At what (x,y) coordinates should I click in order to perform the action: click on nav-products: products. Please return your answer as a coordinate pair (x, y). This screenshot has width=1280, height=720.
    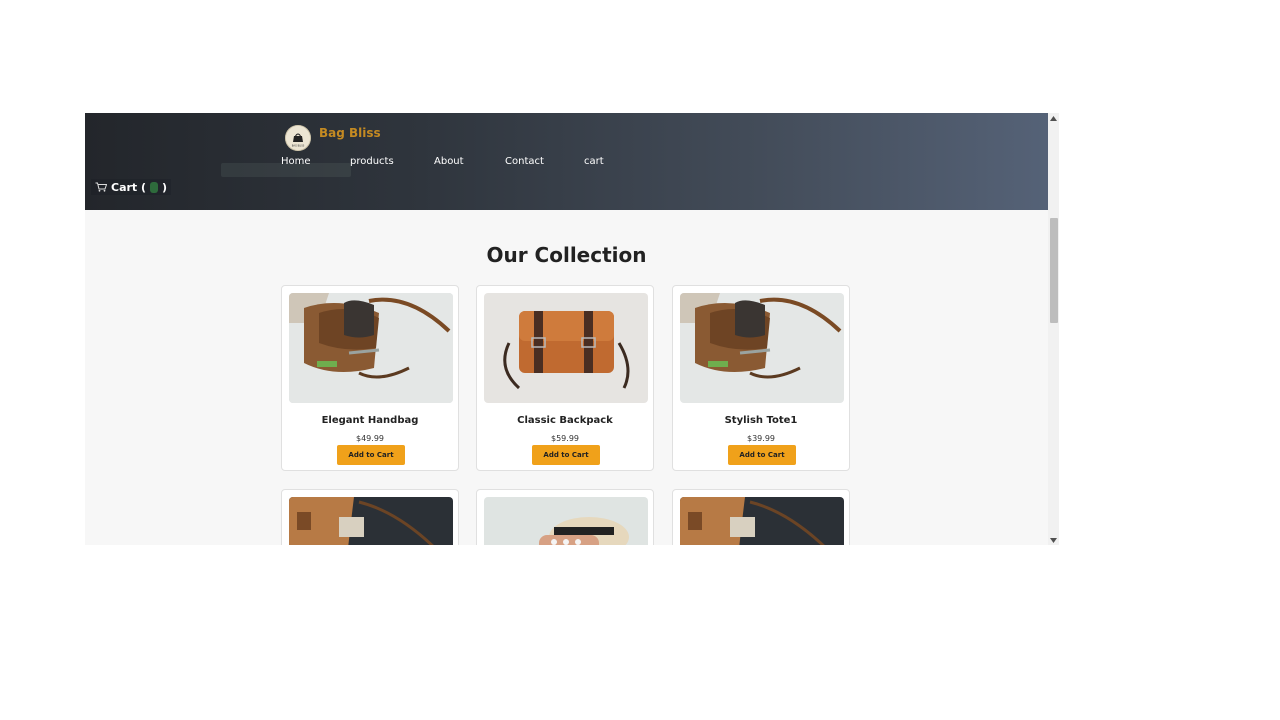
    Looking at the image, I should click on (372, 161).